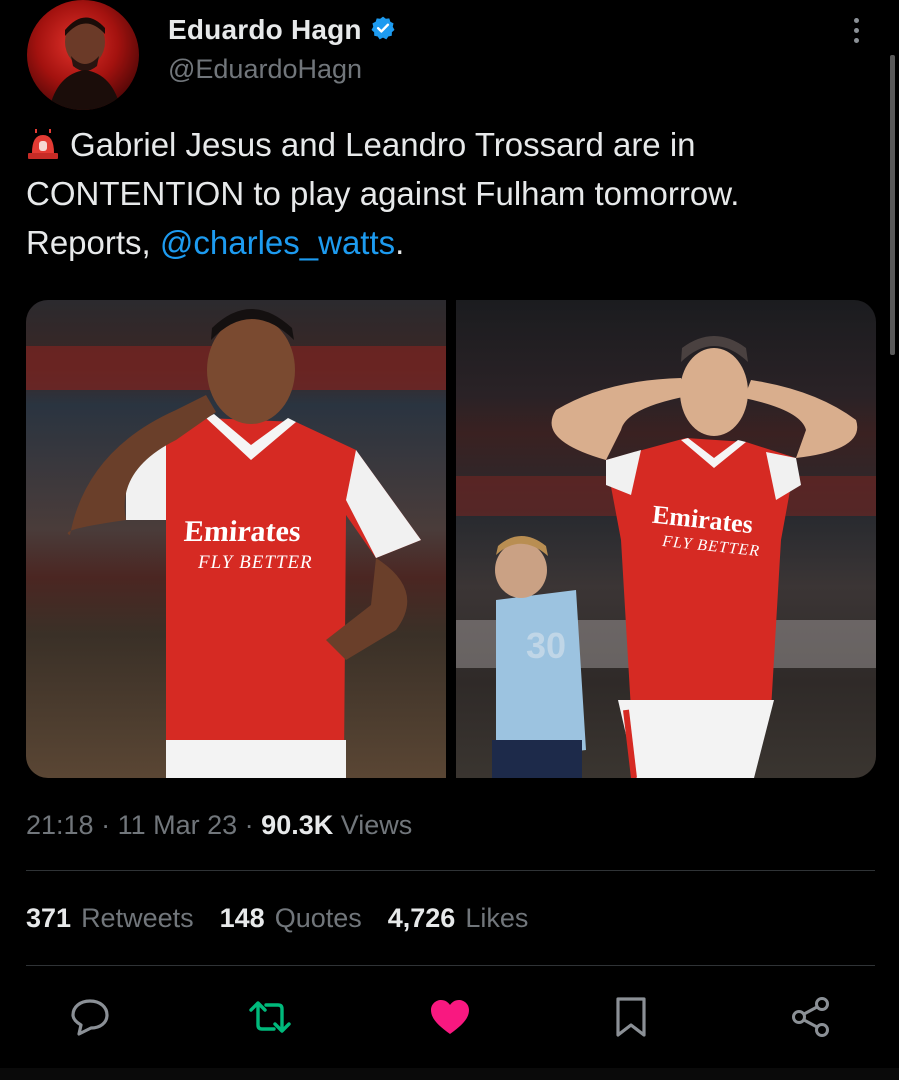  I want to click on shirt-sponsor: Emirates, so click(242, 531).